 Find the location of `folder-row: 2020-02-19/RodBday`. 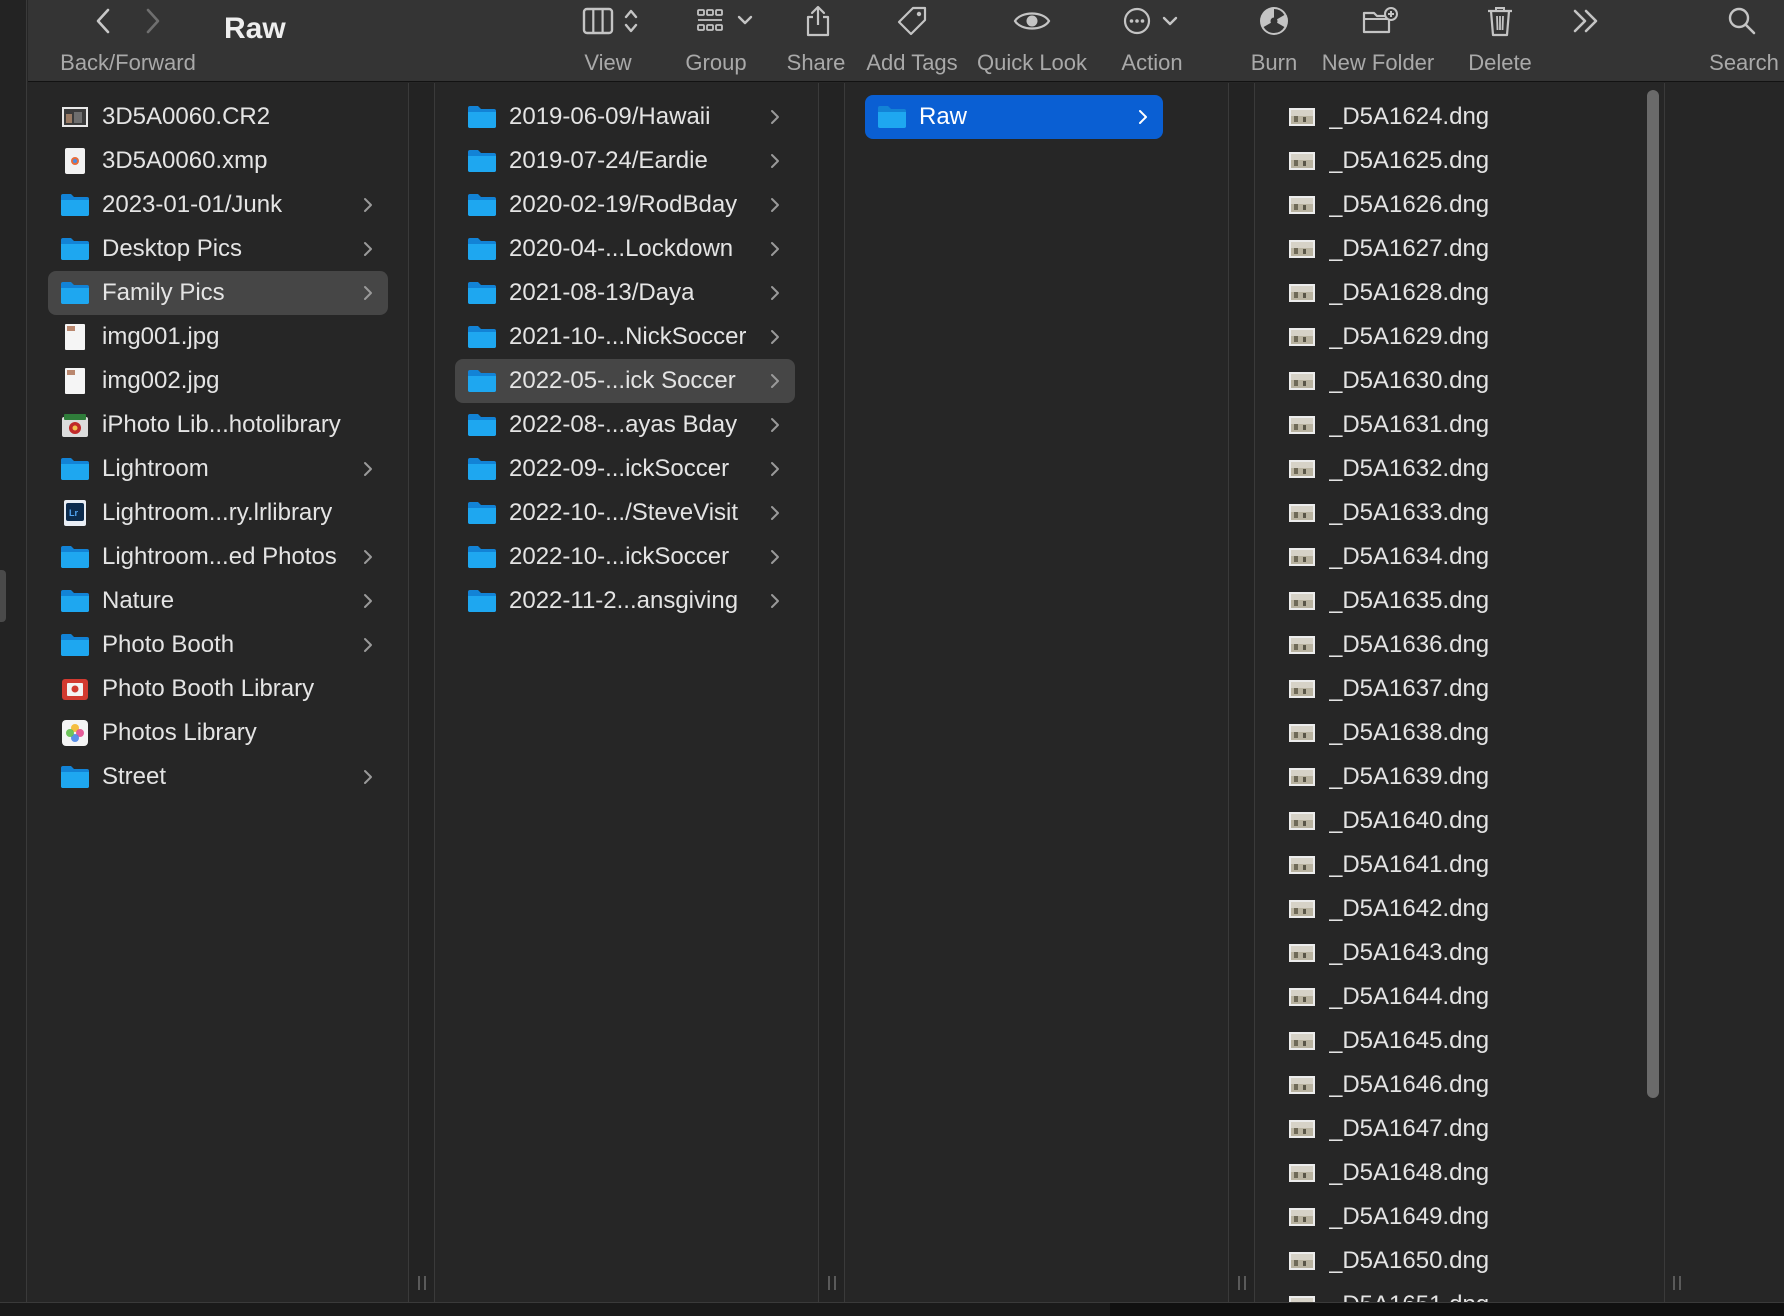

folder-row: 2020-02-19/RodBday is located at coordinates (625, 205).